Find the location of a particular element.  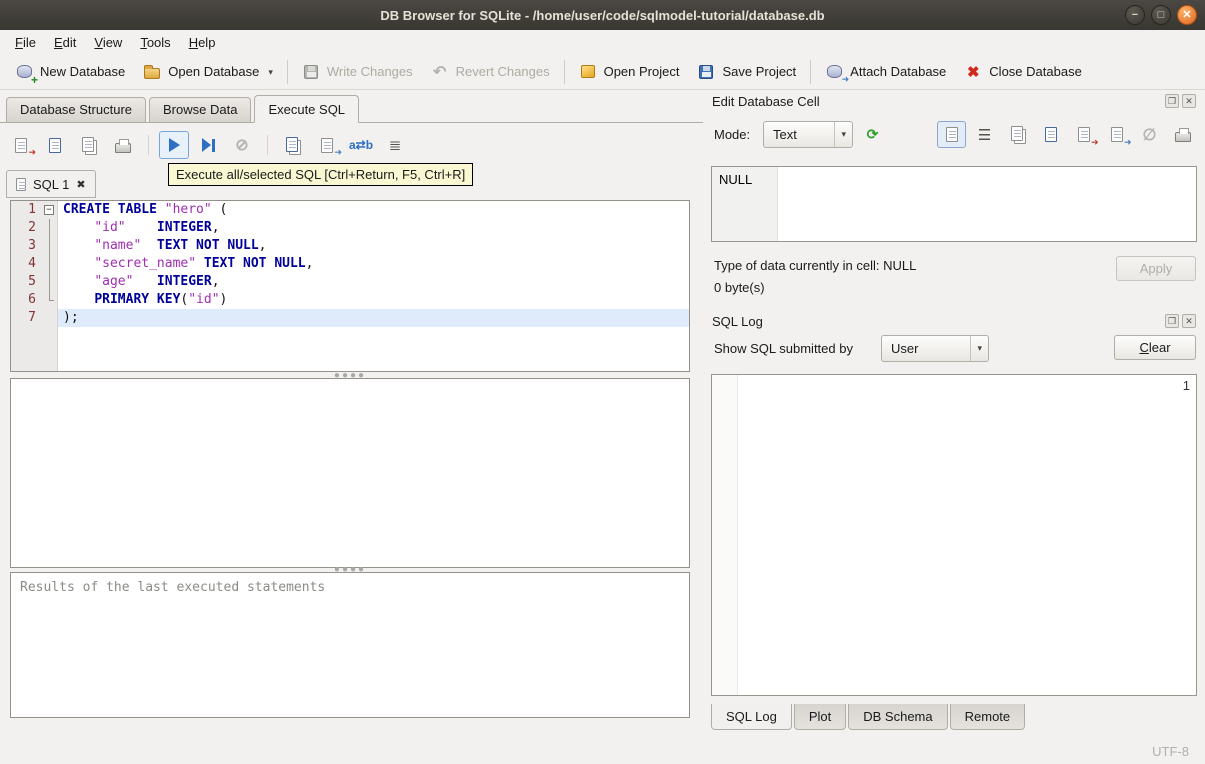

menu-tools: Tools is located at coordinates (155, 42).